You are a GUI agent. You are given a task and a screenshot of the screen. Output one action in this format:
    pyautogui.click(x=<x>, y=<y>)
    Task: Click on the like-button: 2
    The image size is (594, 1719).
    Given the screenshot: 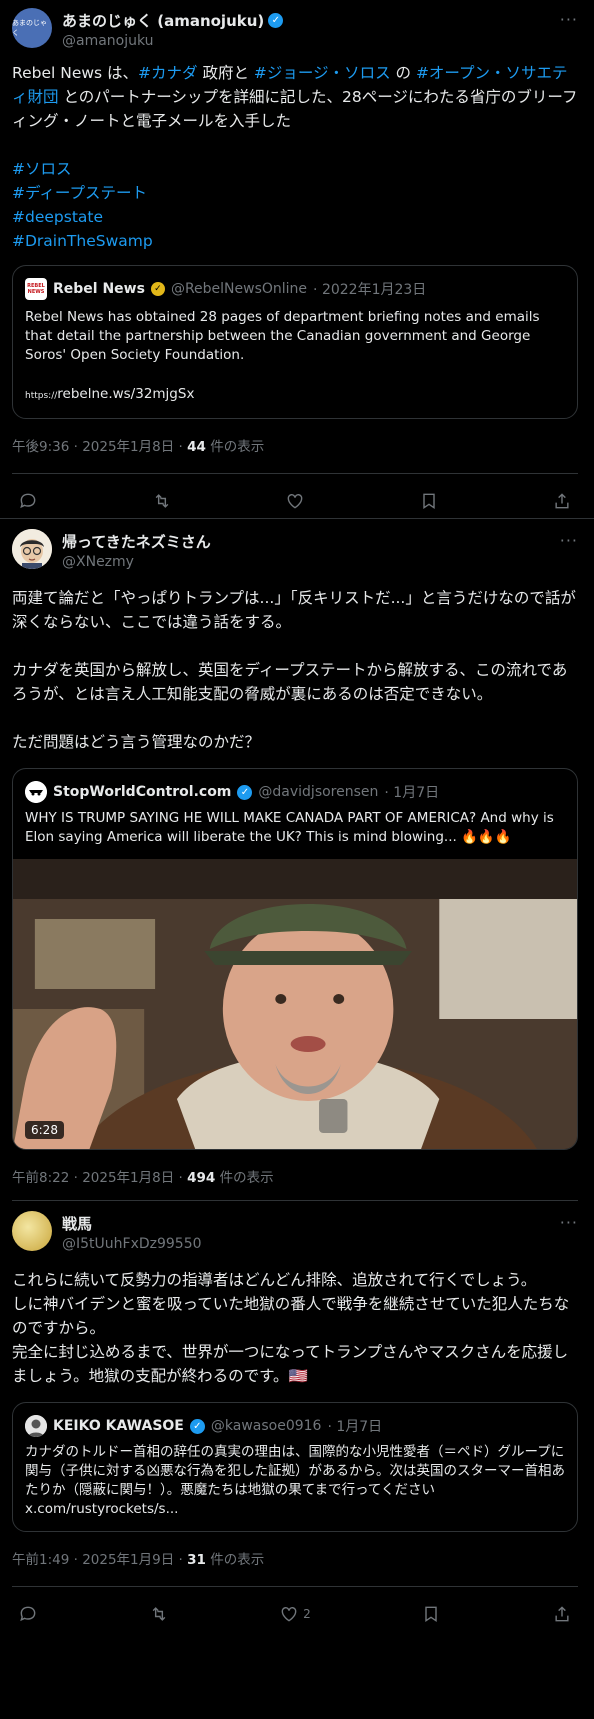 What is the action you would take?
    pyautogui.click(x=295, y=1614)
    